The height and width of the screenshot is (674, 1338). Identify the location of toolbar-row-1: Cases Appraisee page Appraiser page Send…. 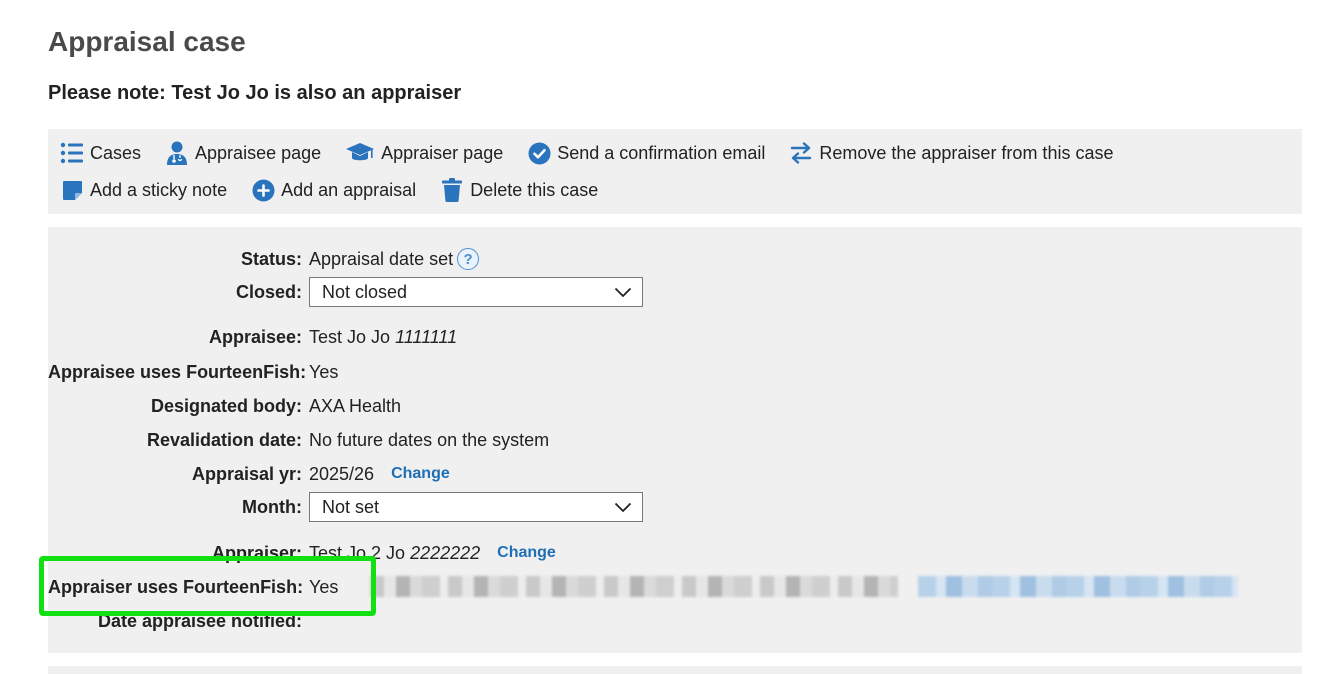
(598, 153).